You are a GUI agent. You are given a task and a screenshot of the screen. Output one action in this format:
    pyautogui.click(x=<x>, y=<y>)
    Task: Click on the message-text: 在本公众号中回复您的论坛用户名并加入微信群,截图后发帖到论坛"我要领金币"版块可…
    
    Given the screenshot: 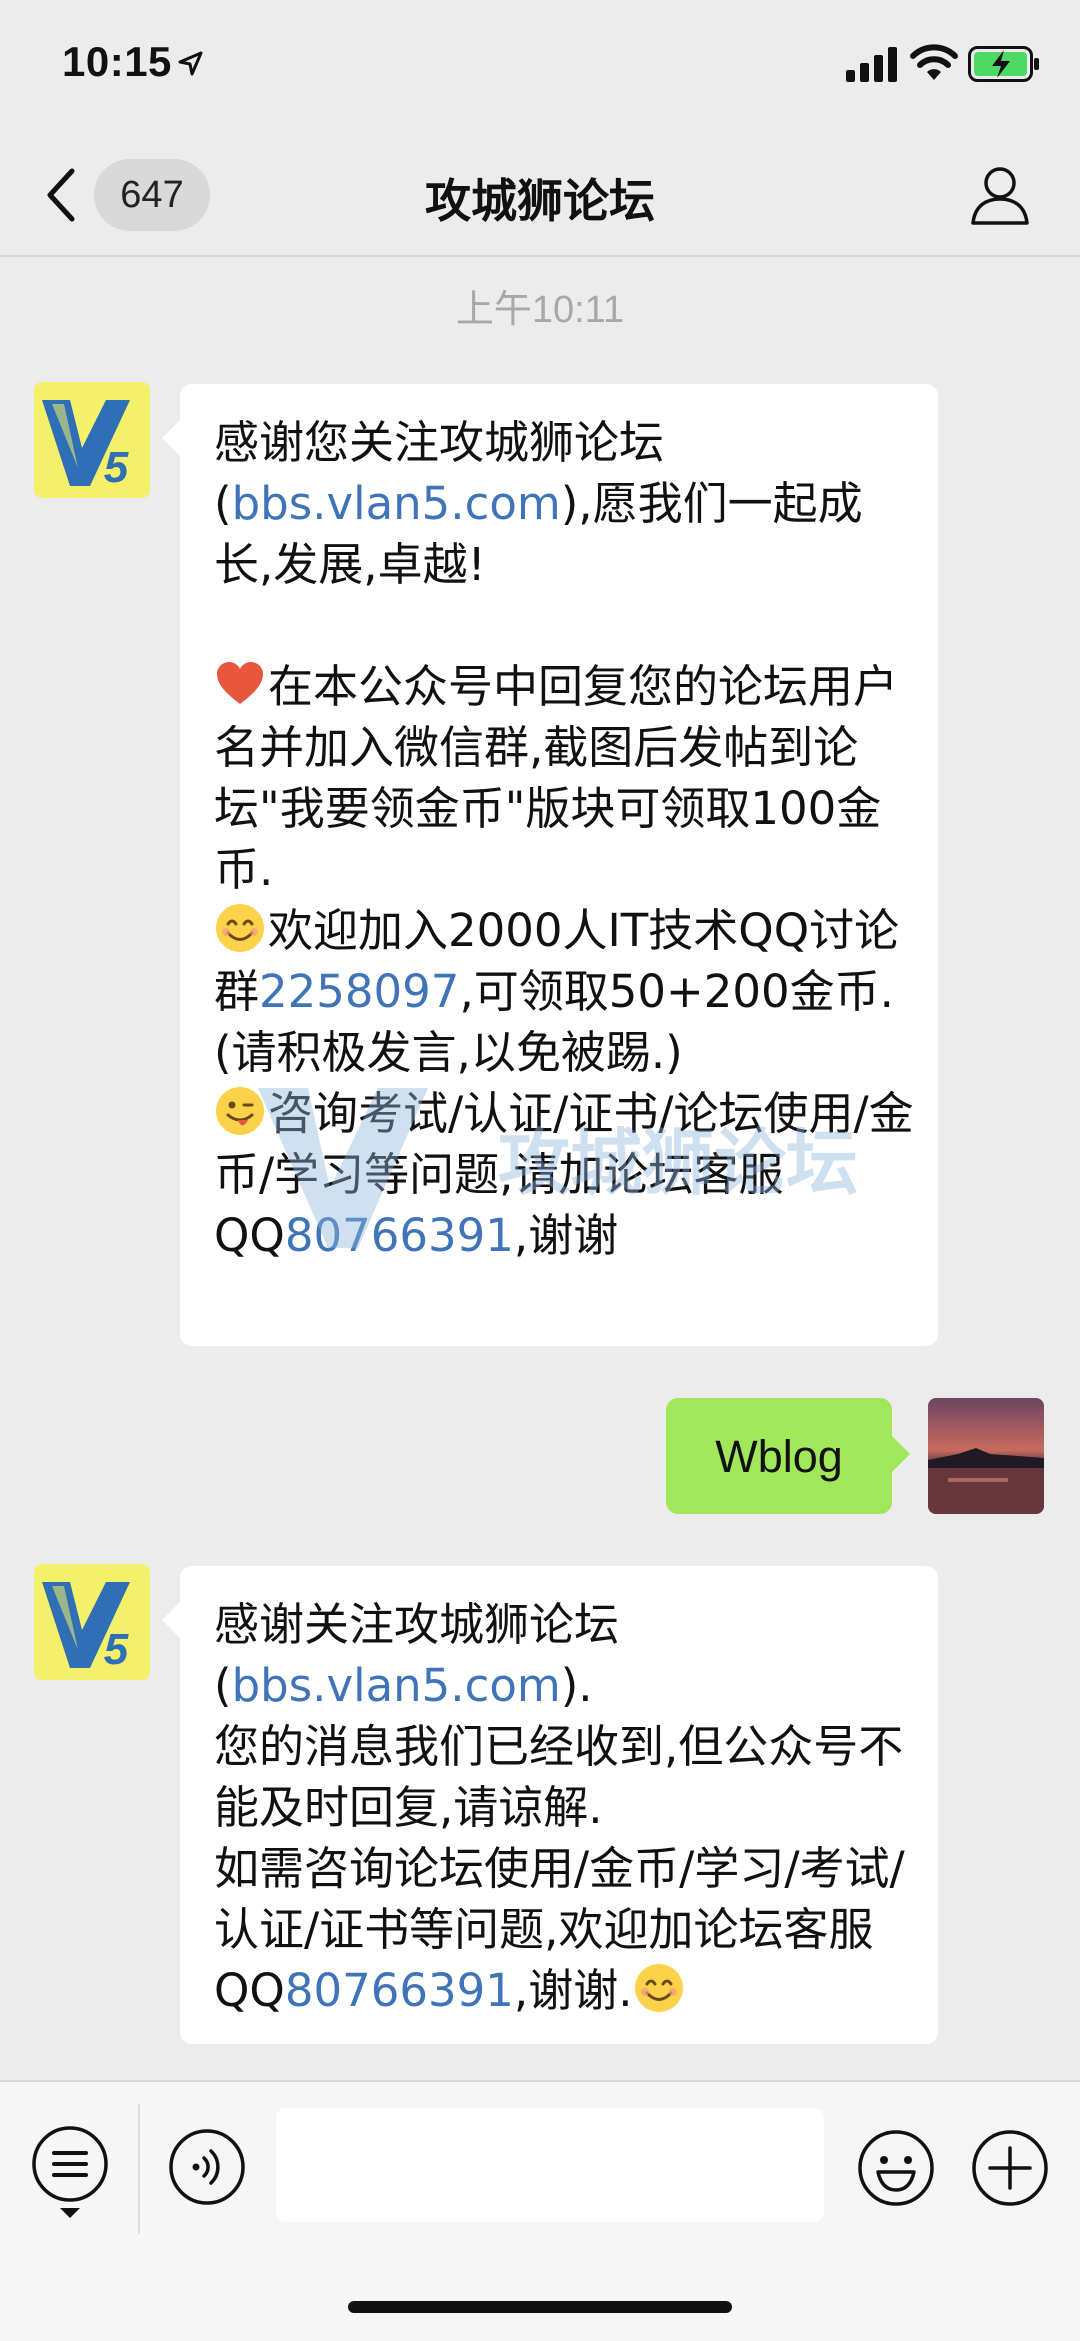 What is the action you would take?
    pyautogui.click(x=556, y=778)
    